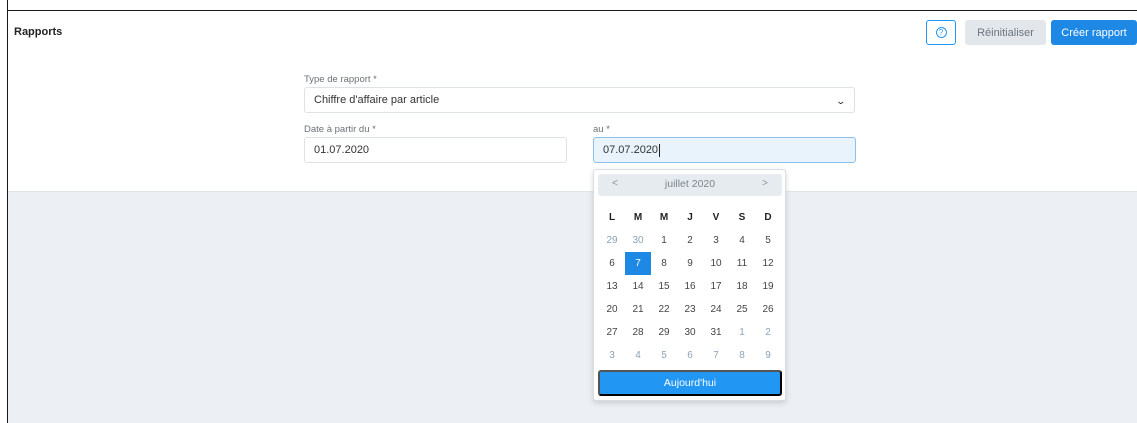  What do you see at coordinates (638, 309) in the screenshot?
I see `day-cell: 21` at bounding box center [638, 309].